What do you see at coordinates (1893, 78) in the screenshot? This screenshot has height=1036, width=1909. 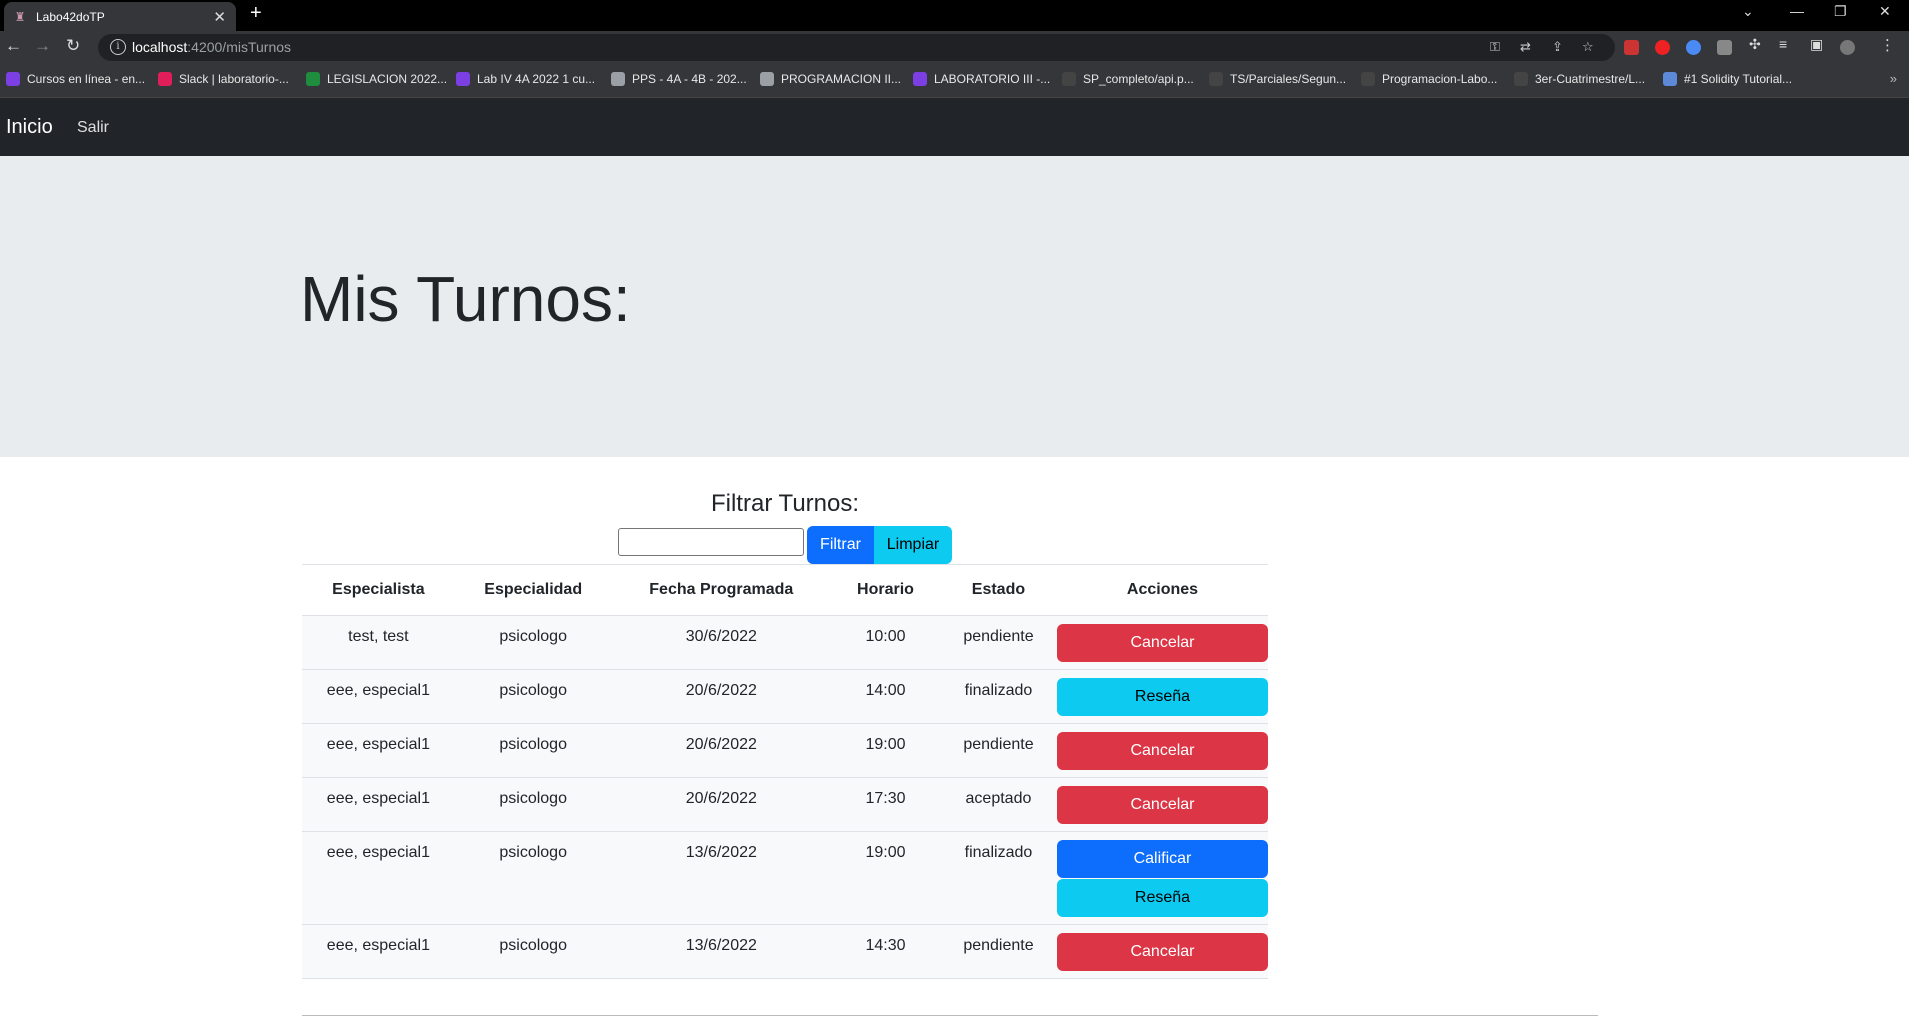 I see `more-bookmarks-icon: »` at bounding box center [1893, 78].